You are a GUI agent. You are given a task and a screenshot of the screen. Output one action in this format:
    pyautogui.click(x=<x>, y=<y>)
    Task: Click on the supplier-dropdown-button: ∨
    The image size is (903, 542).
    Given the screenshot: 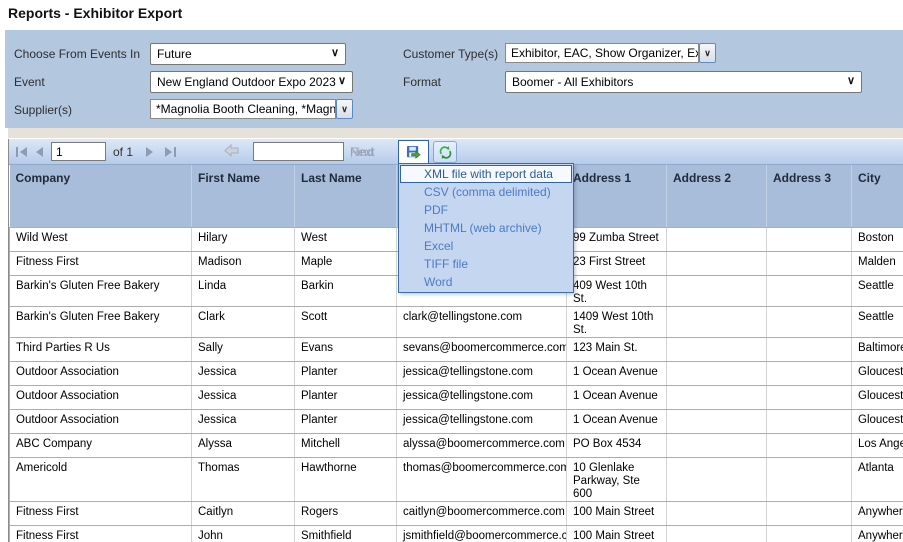 What is the action you would take?
    pyautogui.click(x=344, y=109)
    